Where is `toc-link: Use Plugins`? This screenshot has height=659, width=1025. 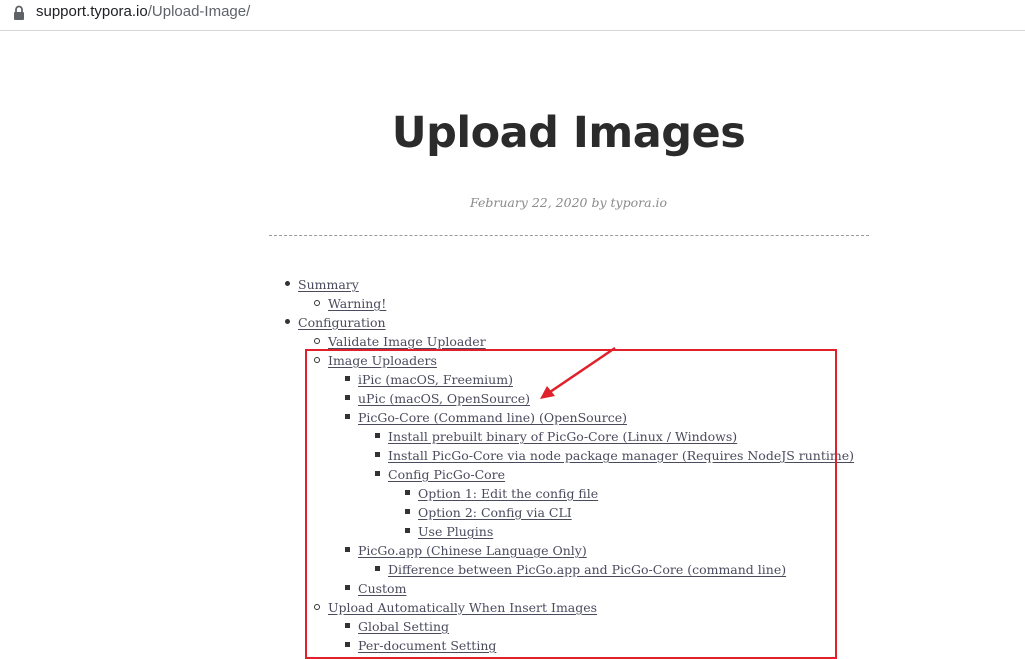 toc-link: Use Plugins is located at coordinates (455, 531).